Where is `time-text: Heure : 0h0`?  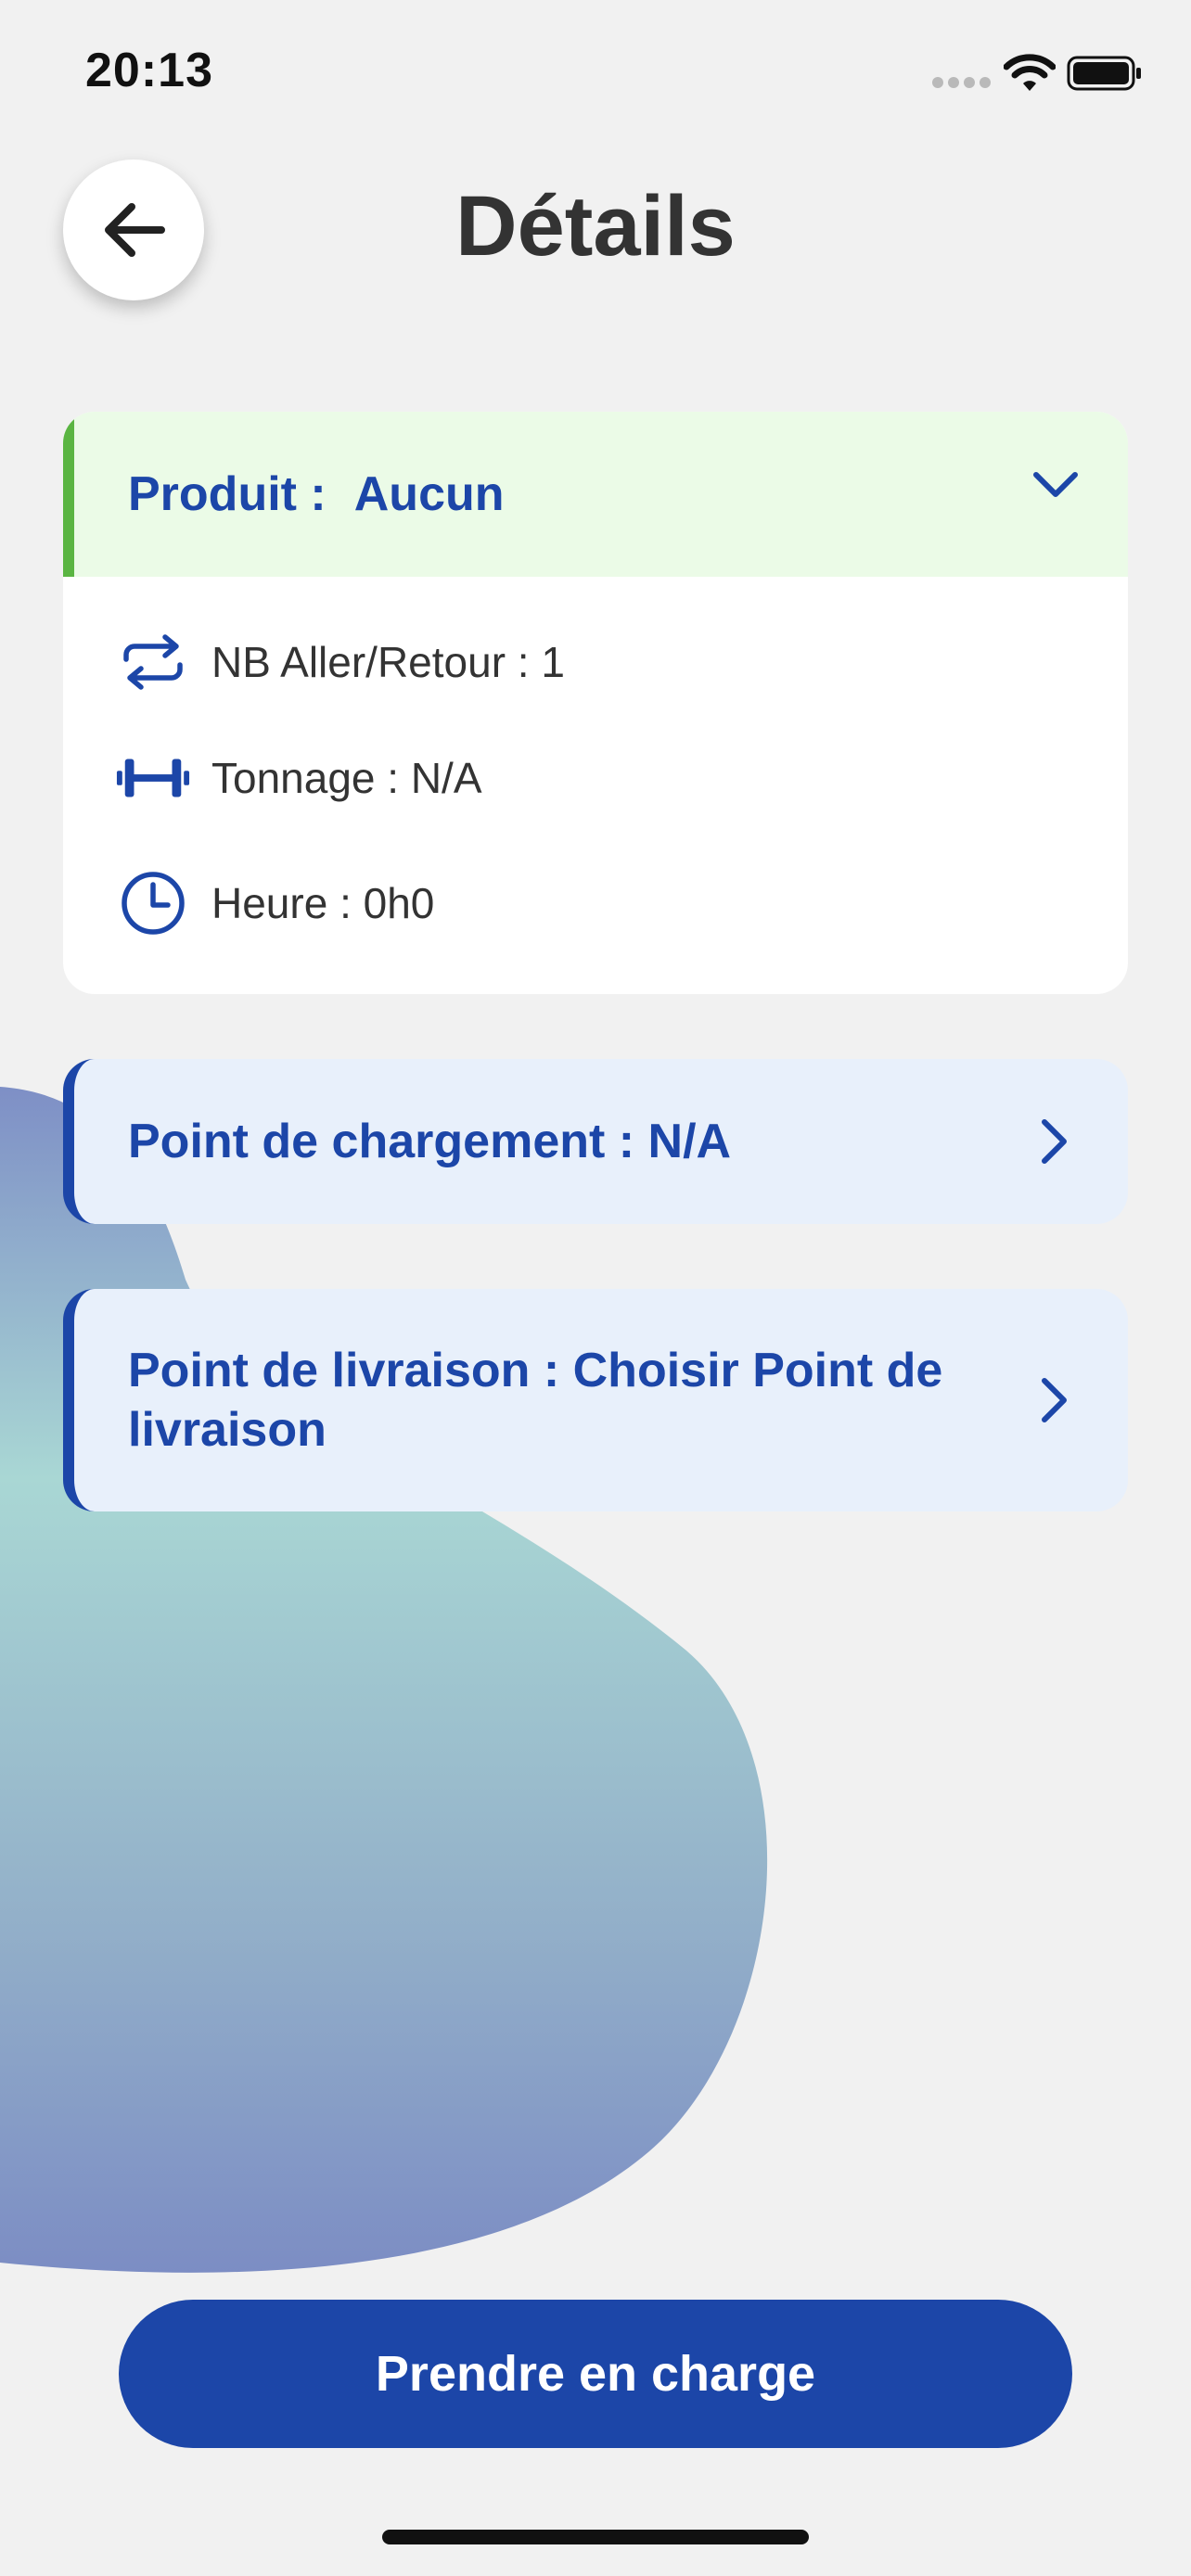
time-text: Heure : 0h0 is located at coordinates (323, 903).